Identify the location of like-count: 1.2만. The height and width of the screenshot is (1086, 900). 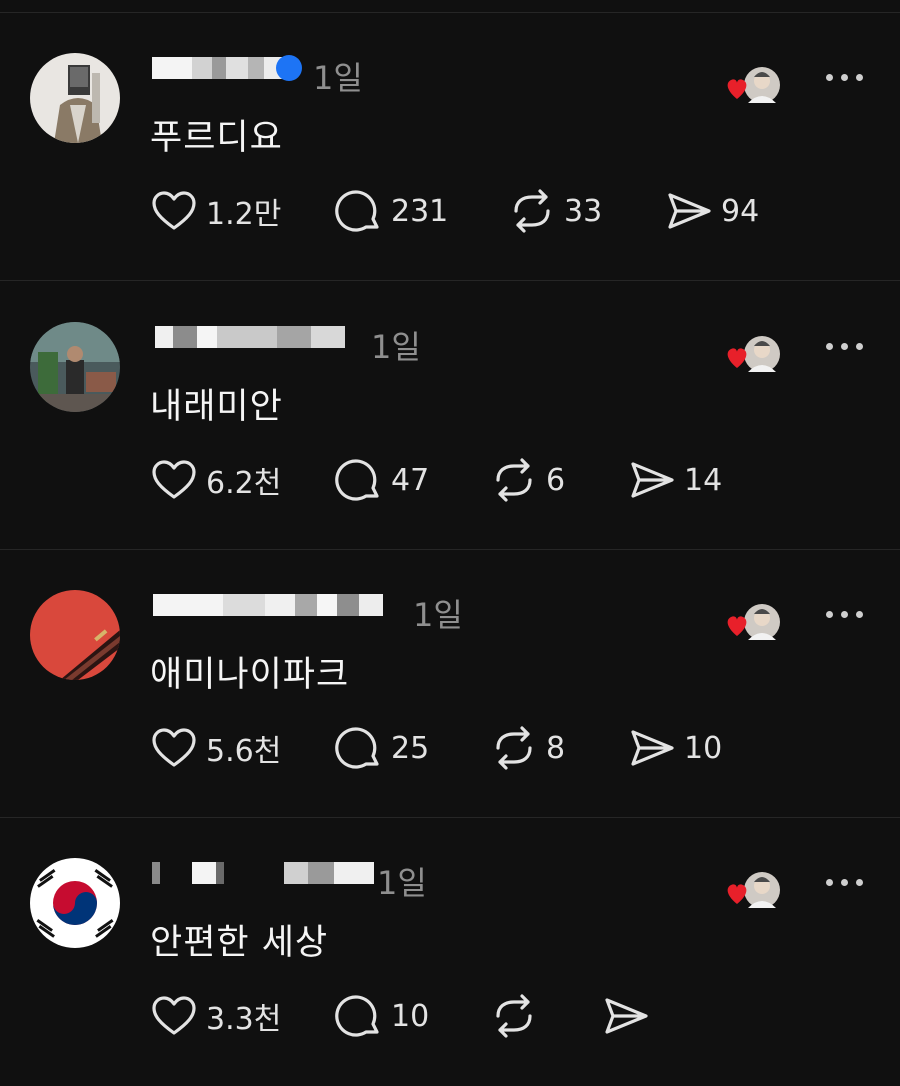
(244, 214).